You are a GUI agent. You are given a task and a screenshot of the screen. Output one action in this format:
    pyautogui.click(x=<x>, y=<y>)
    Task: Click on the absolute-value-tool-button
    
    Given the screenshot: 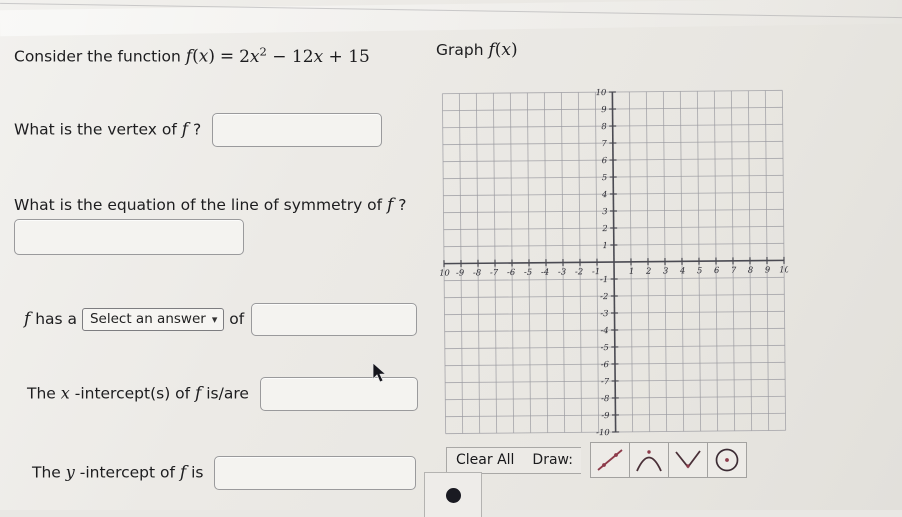 What is the action you would take?
    pyautogui.click(x=688, y=460)
    